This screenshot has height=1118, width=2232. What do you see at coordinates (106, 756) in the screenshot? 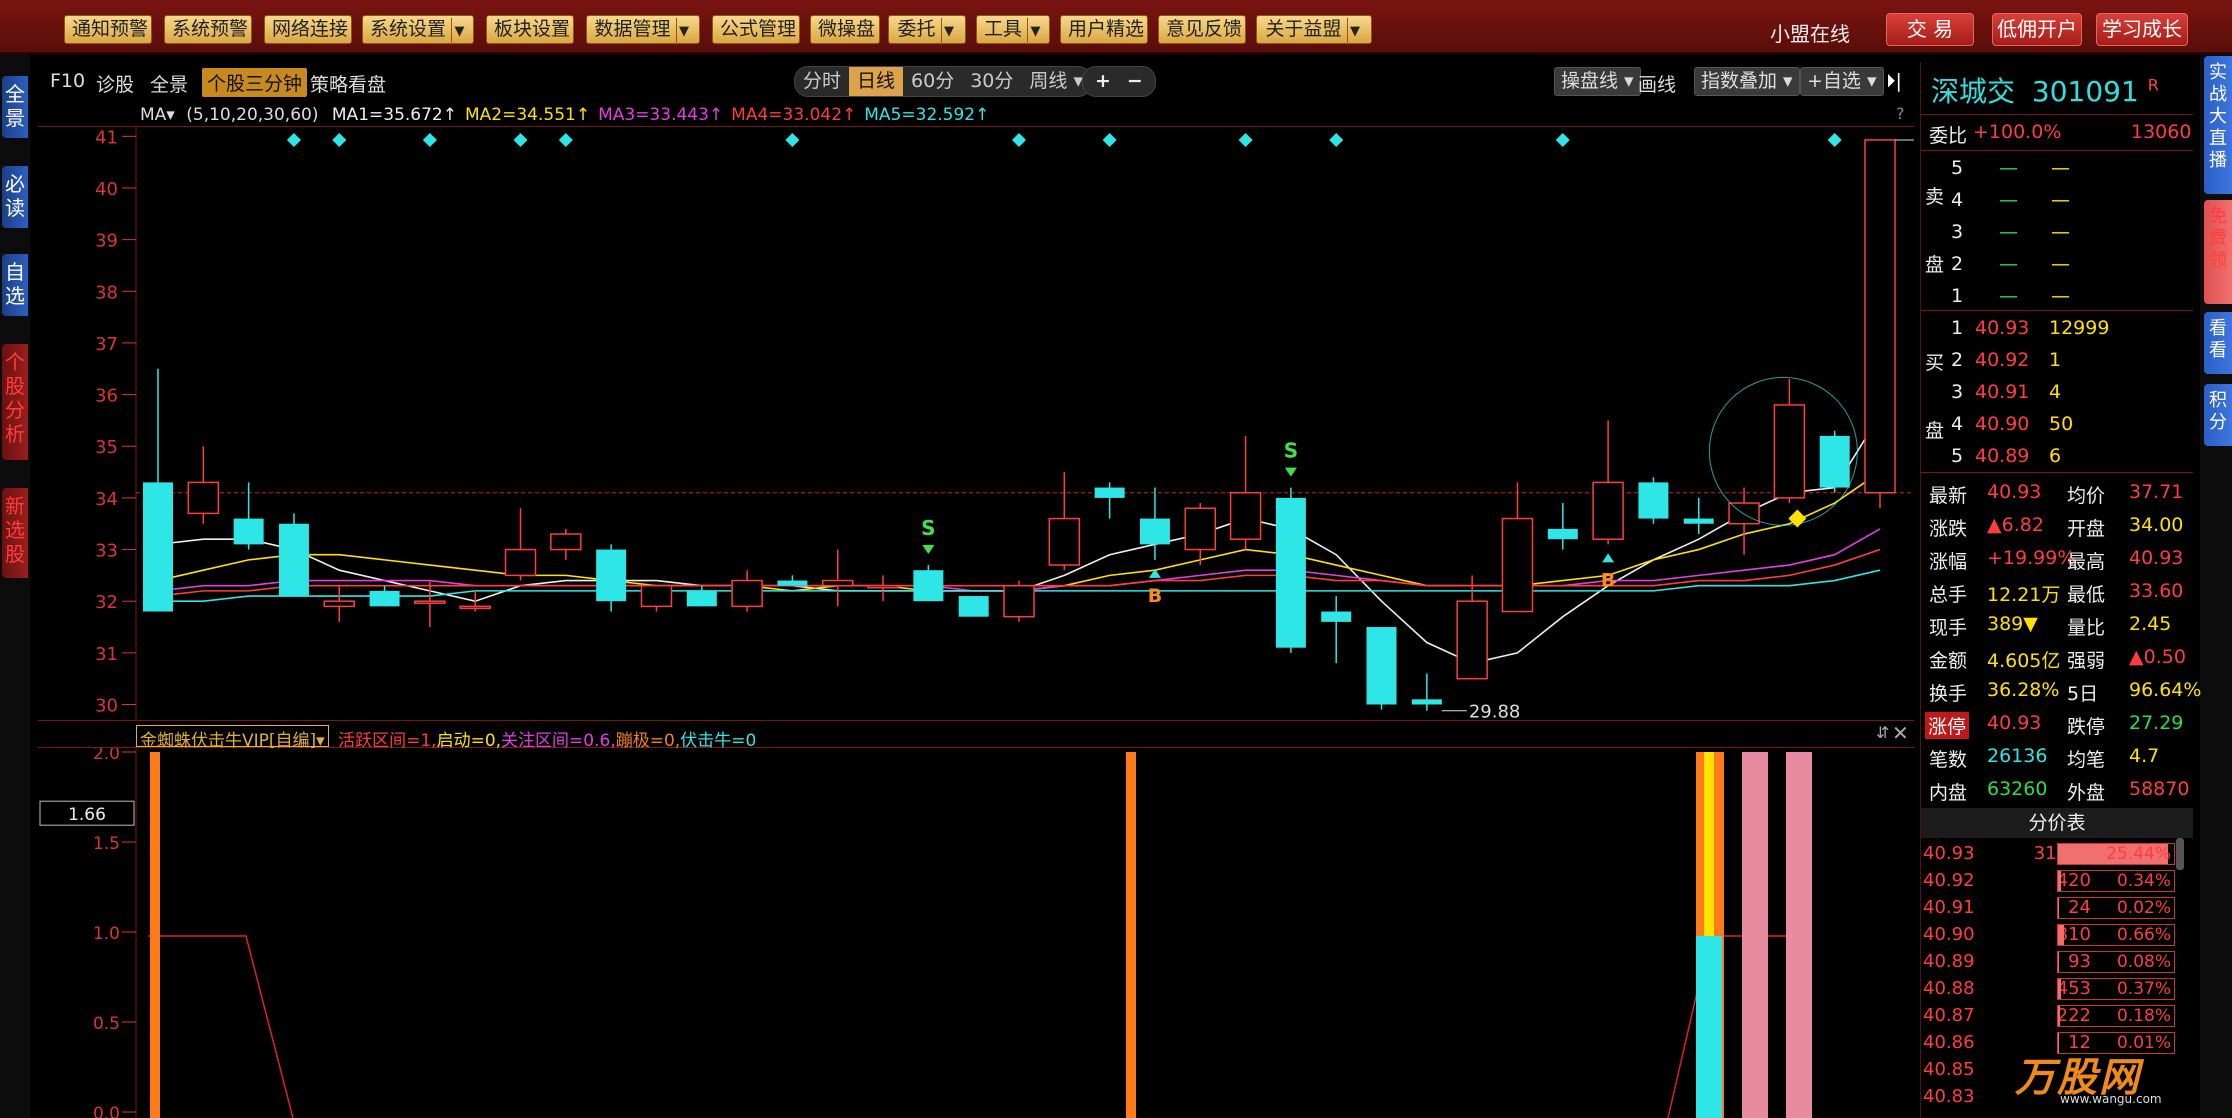
I see `ind-y-tick-0: 2.0` at bounding box center [106, 756].